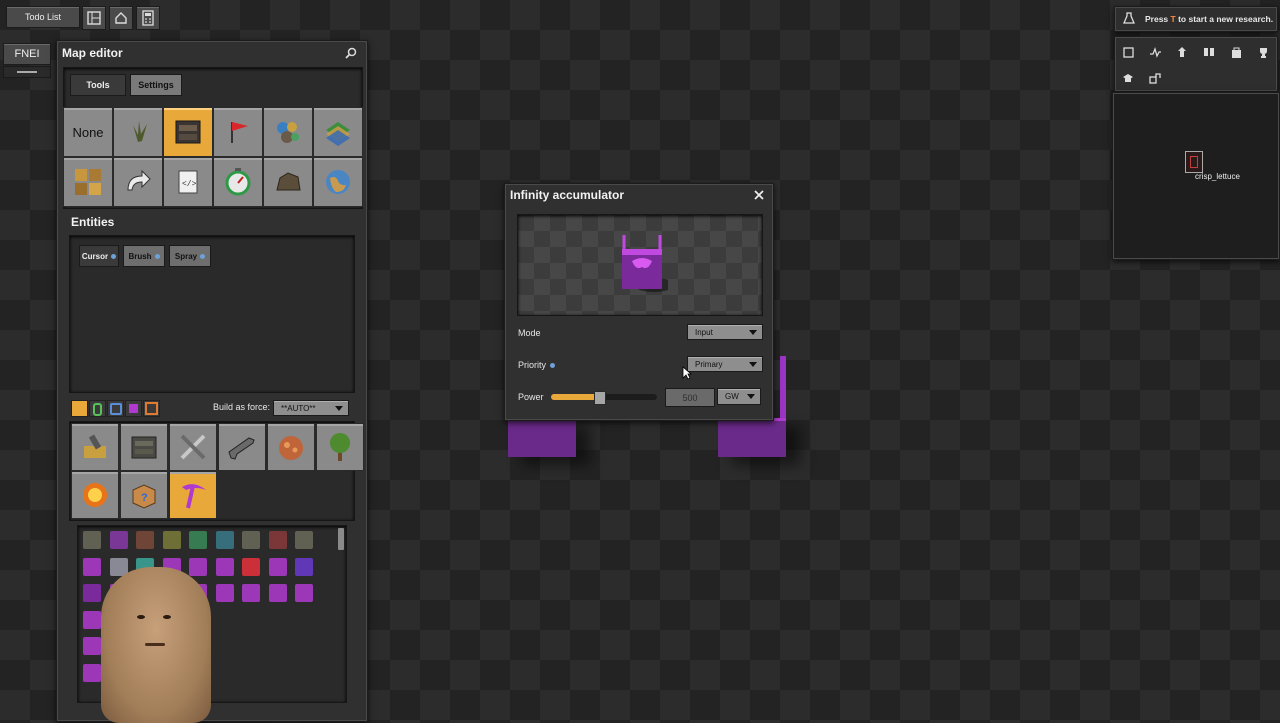 The image size is (1280, 723). Describe the element at coordinates (725, 364) in the screenshot. I see `priority-dropdown: Primary` at that location.